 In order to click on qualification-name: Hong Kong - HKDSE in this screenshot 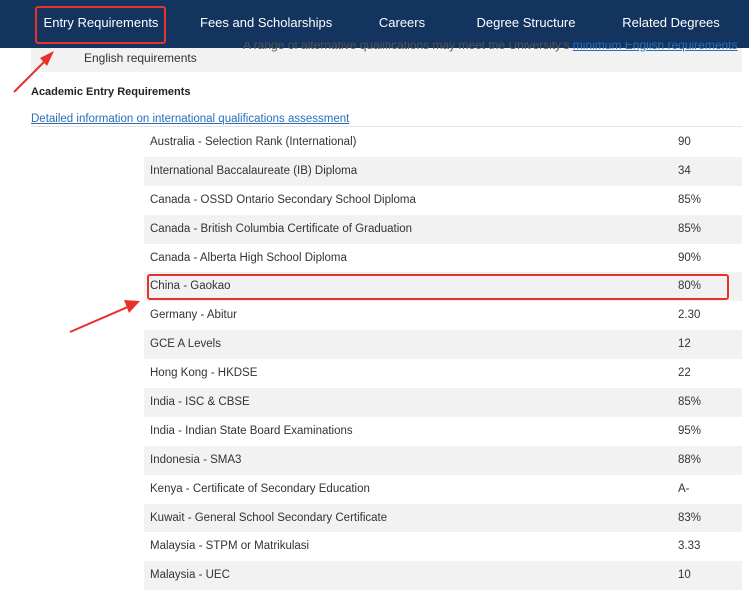, I will do `click(204, 373)`.